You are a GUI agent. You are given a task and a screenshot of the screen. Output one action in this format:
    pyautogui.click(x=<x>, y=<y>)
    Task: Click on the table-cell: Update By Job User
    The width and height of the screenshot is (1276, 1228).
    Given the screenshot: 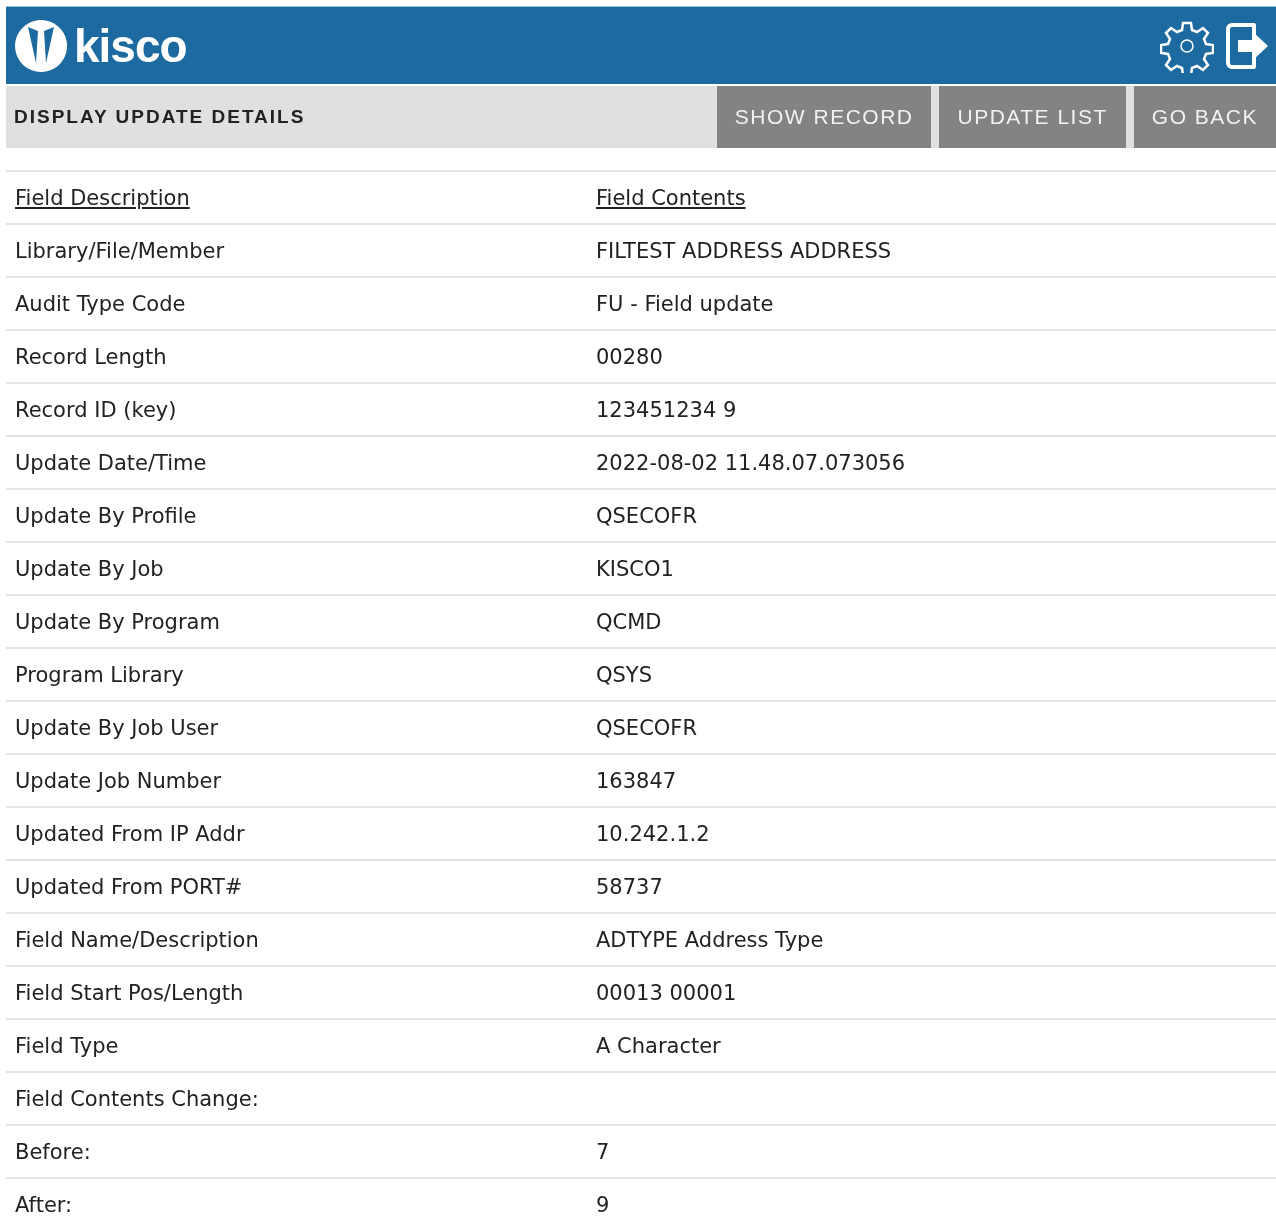 What is the action you would take?
    pyautogui.click(x=117, y=727)
    